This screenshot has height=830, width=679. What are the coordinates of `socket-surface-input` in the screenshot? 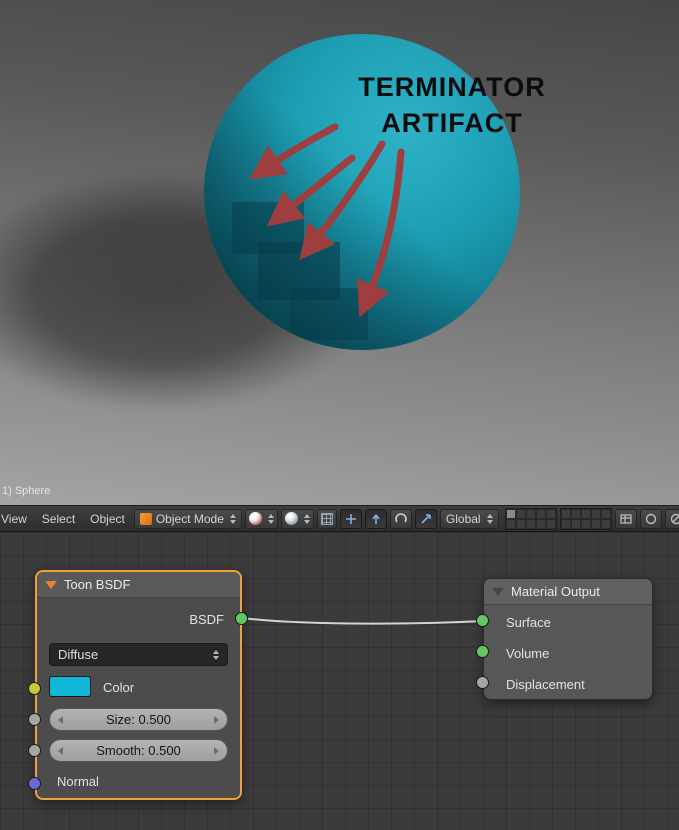 It's located at (482, 620).